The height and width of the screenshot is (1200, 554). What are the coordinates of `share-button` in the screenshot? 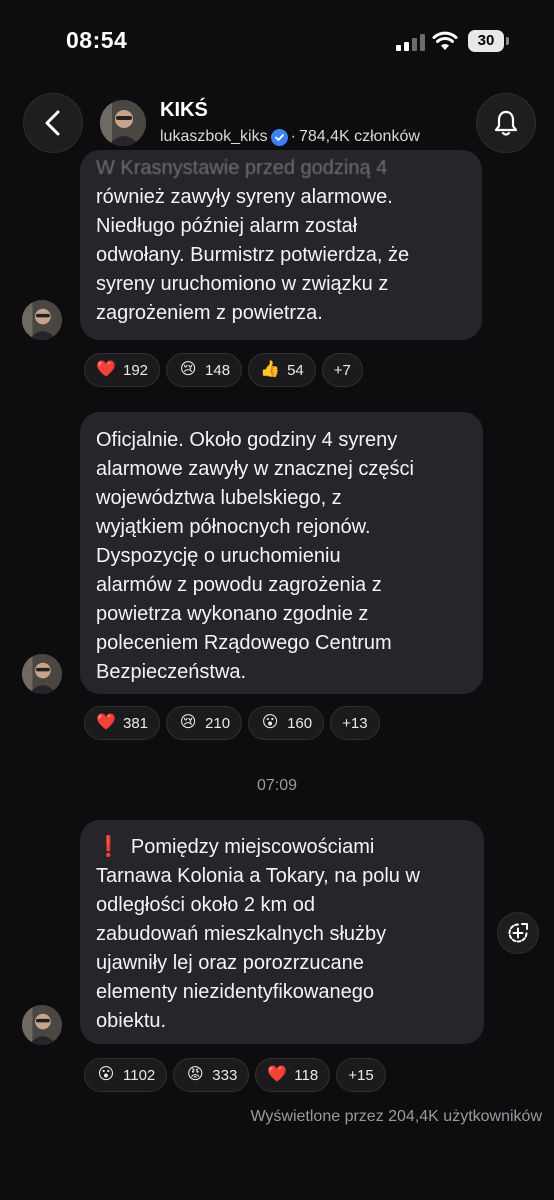 It's located at (518, 933).